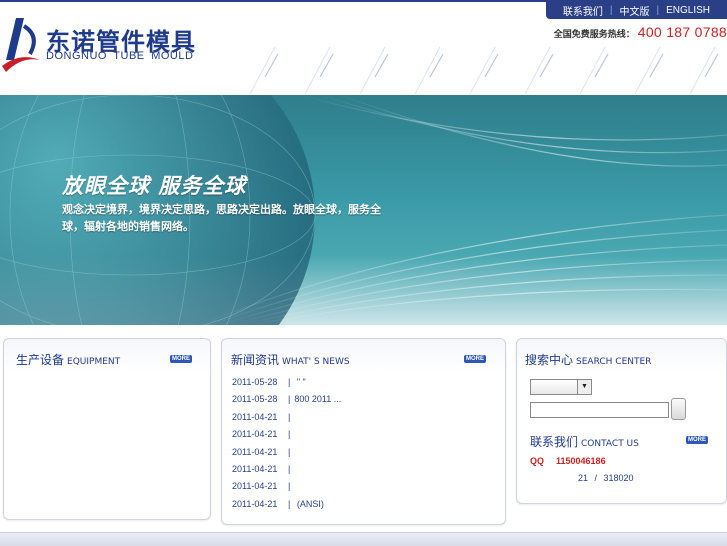 The image size is (727, 546). I want to click on equipment-panel-header: 生产设备 EQUIPMENT MORE, so click(107, 355).